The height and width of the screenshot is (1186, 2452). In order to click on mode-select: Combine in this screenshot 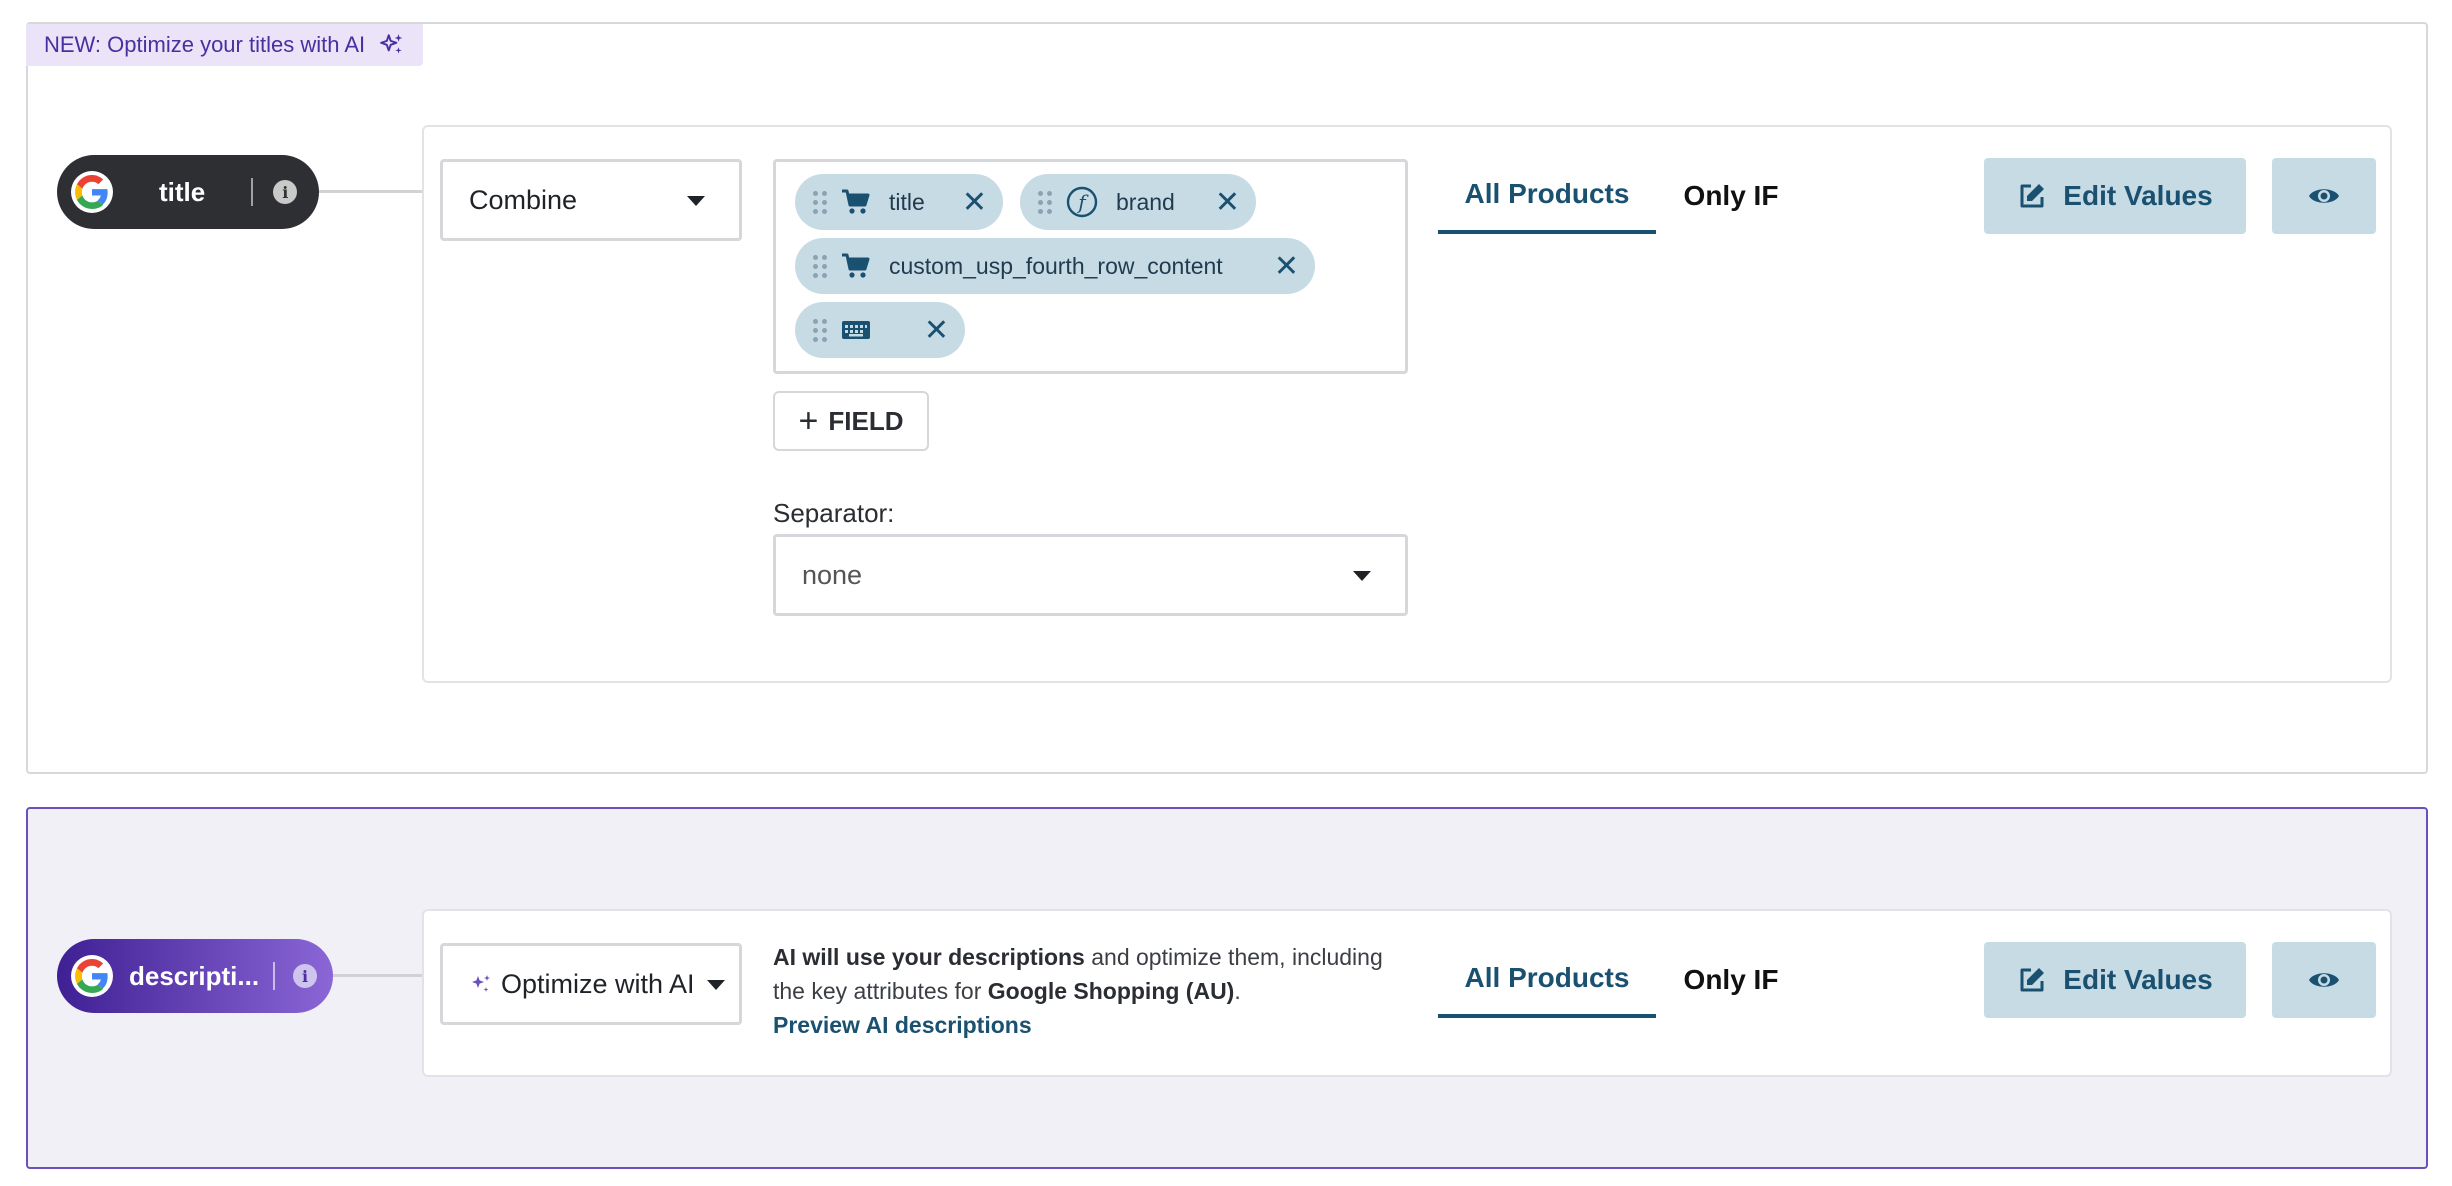, I will do `click(591, 200)`.